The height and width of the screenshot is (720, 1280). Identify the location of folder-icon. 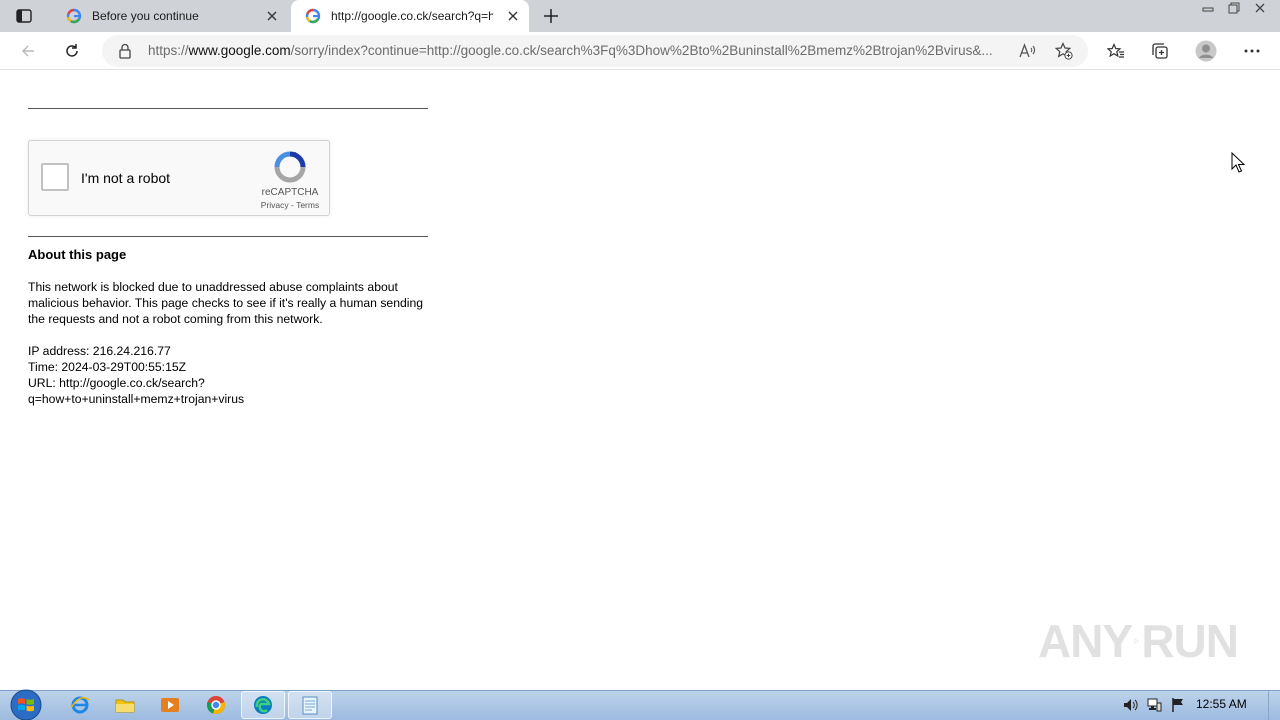
(125, 706).